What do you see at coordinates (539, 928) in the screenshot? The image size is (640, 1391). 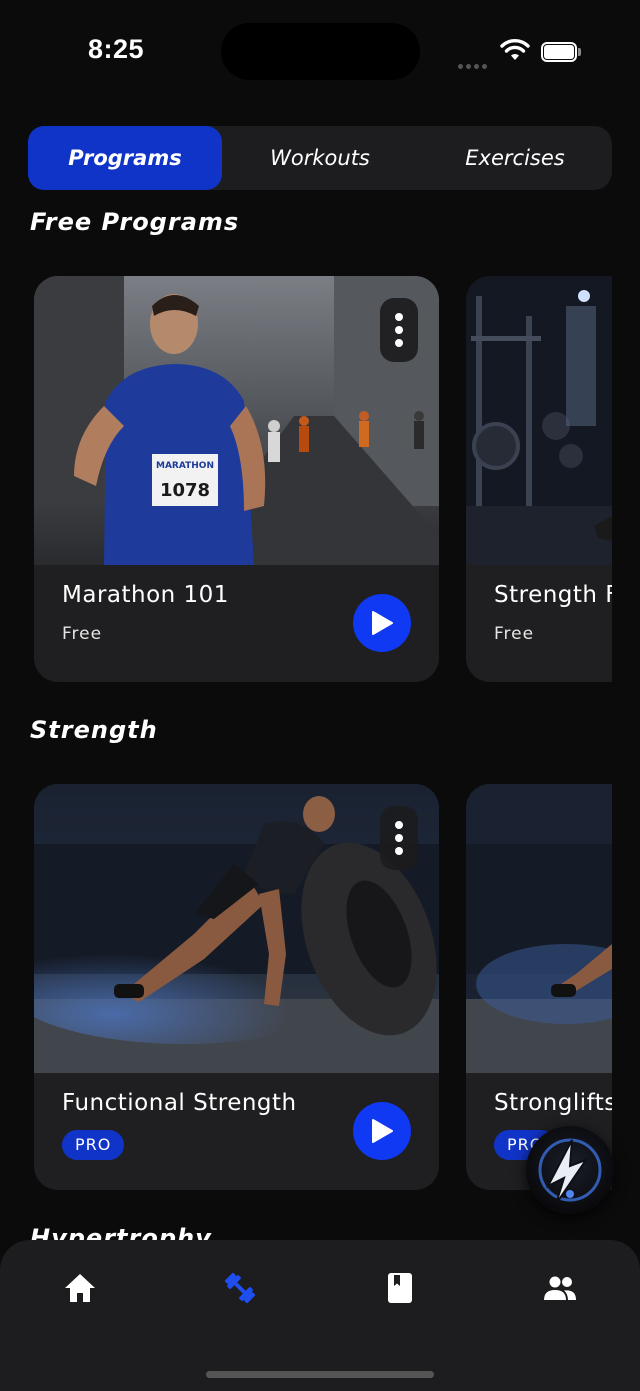 I see `stronglifts-photo` at bounding box center [539, 928].